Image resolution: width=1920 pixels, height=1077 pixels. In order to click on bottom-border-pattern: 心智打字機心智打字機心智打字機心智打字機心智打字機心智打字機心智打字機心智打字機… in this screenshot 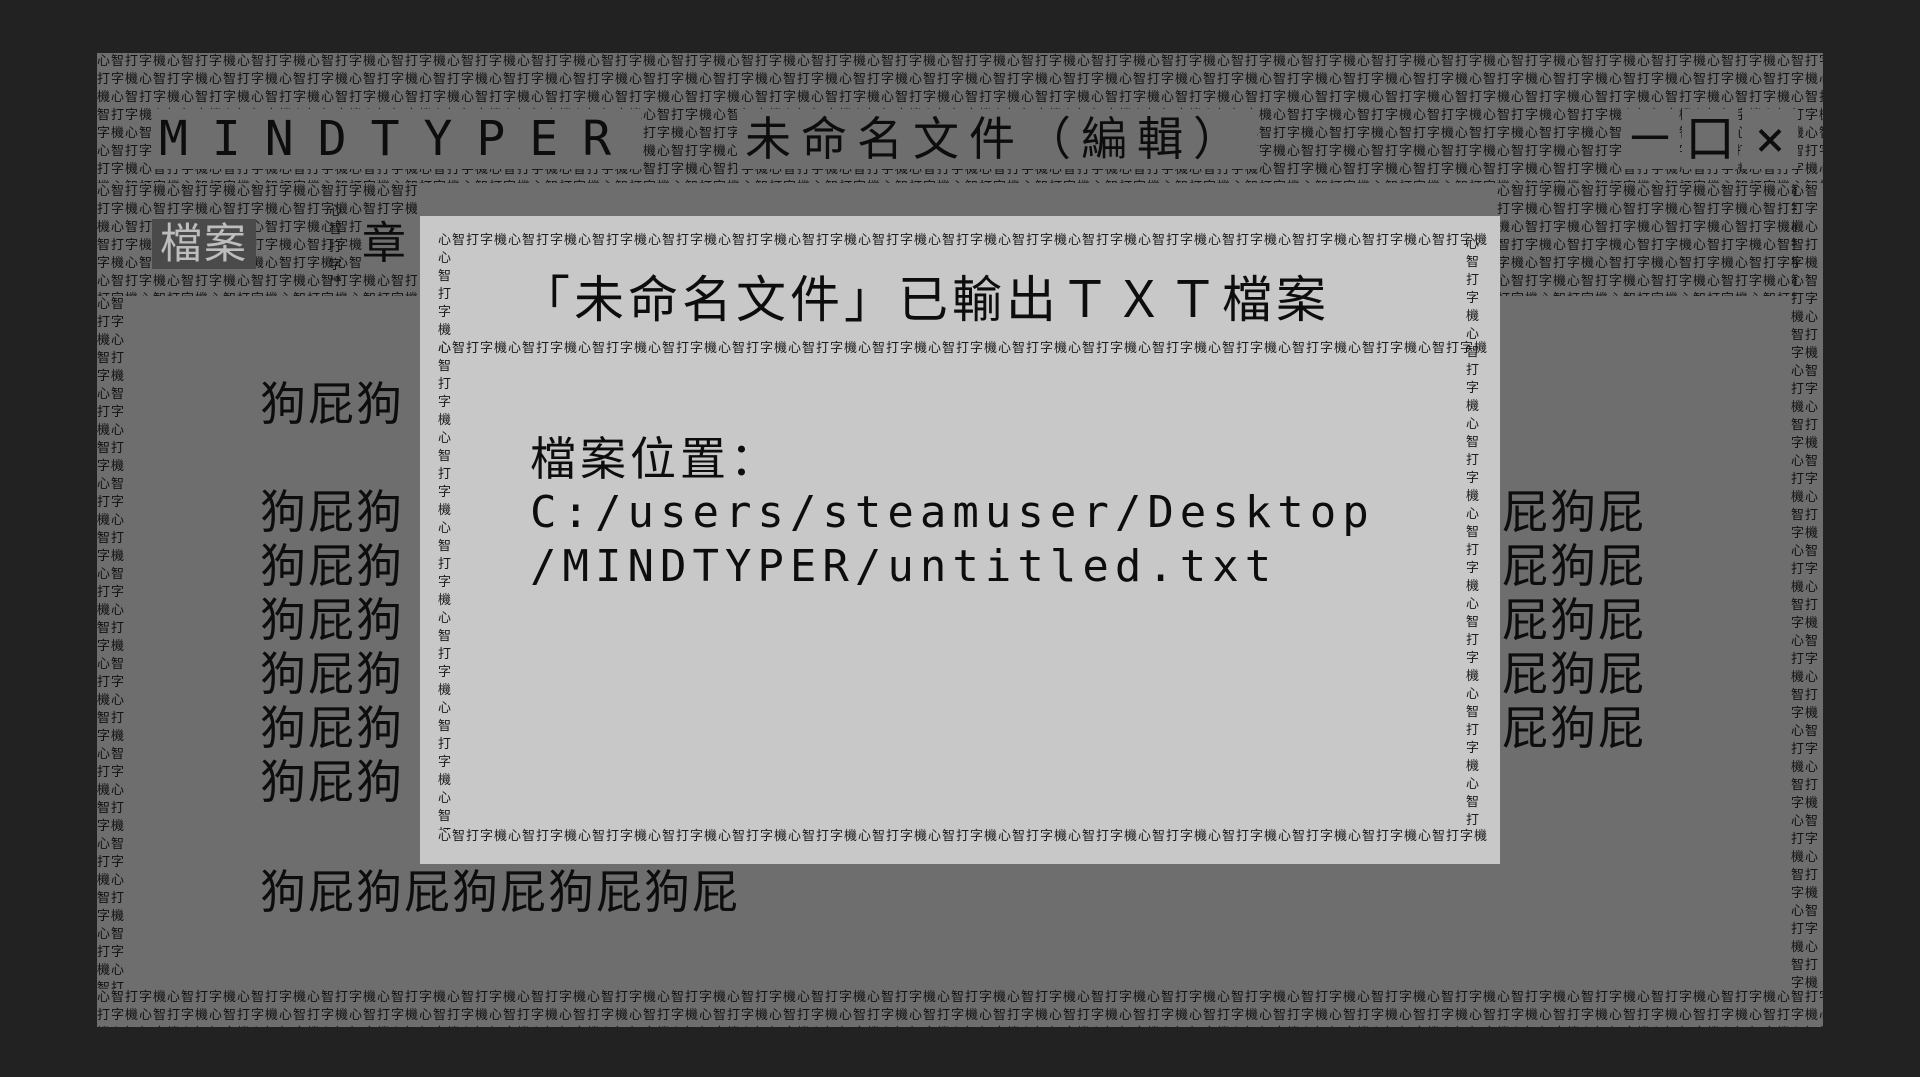, I will do `click(960, 1008)`.